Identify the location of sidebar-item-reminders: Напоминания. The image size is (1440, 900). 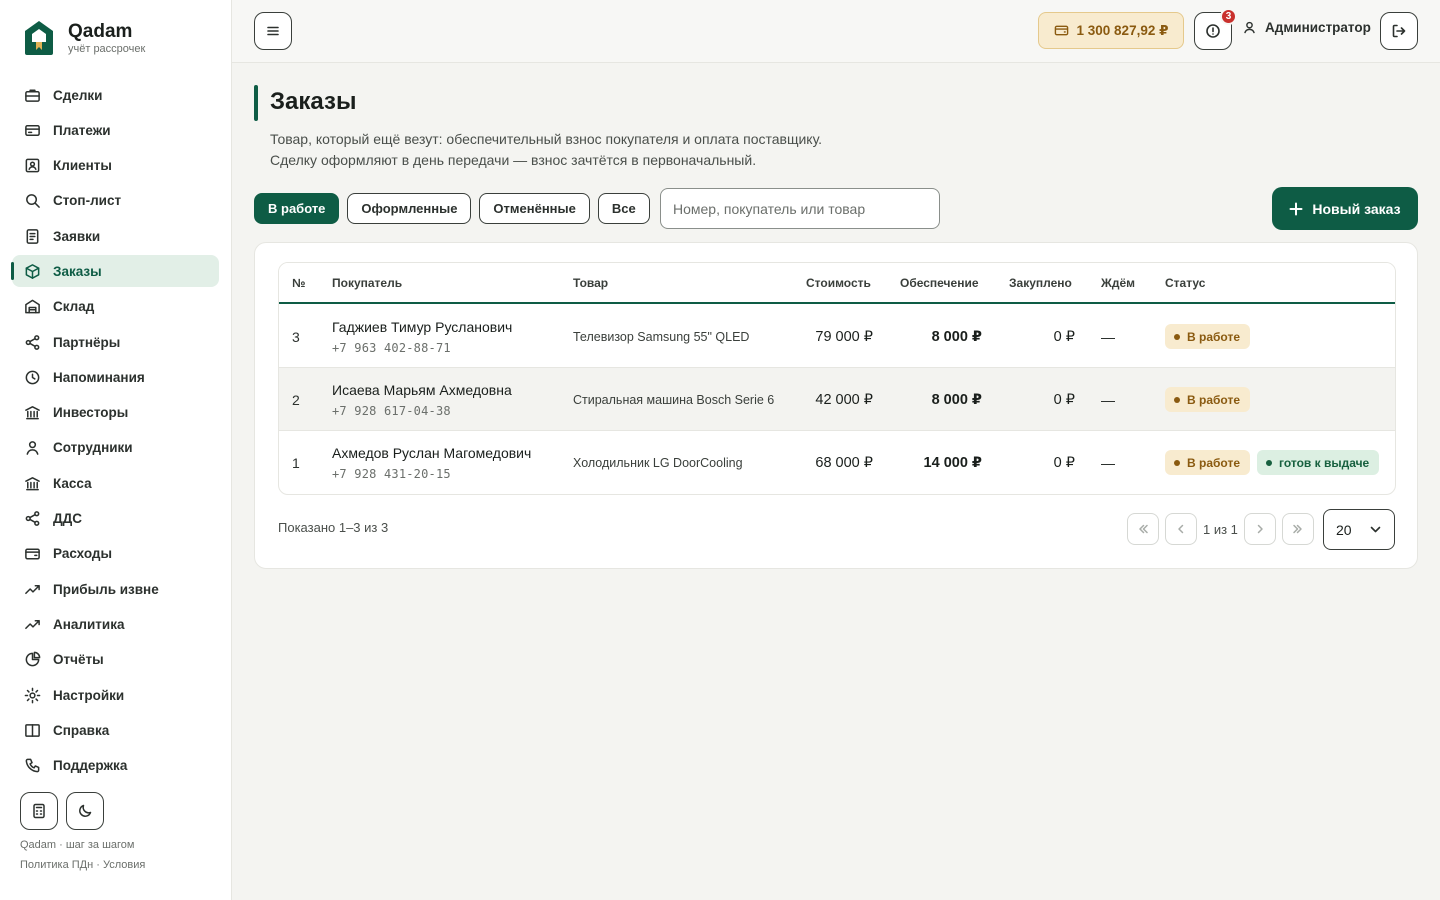
(115, 377).